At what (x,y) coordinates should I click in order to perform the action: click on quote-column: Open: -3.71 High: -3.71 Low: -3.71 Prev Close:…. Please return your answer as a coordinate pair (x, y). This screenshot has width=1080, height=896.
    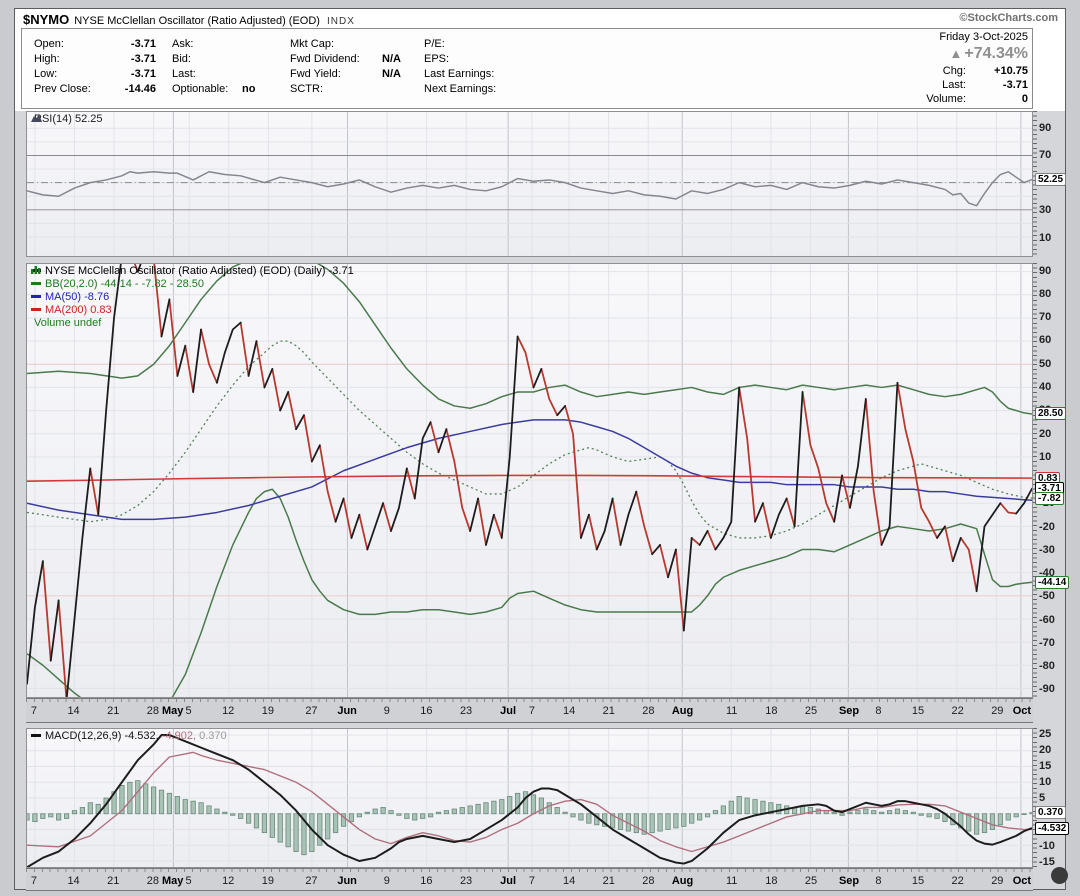
    Looking at the image, I should click on (95, 67).